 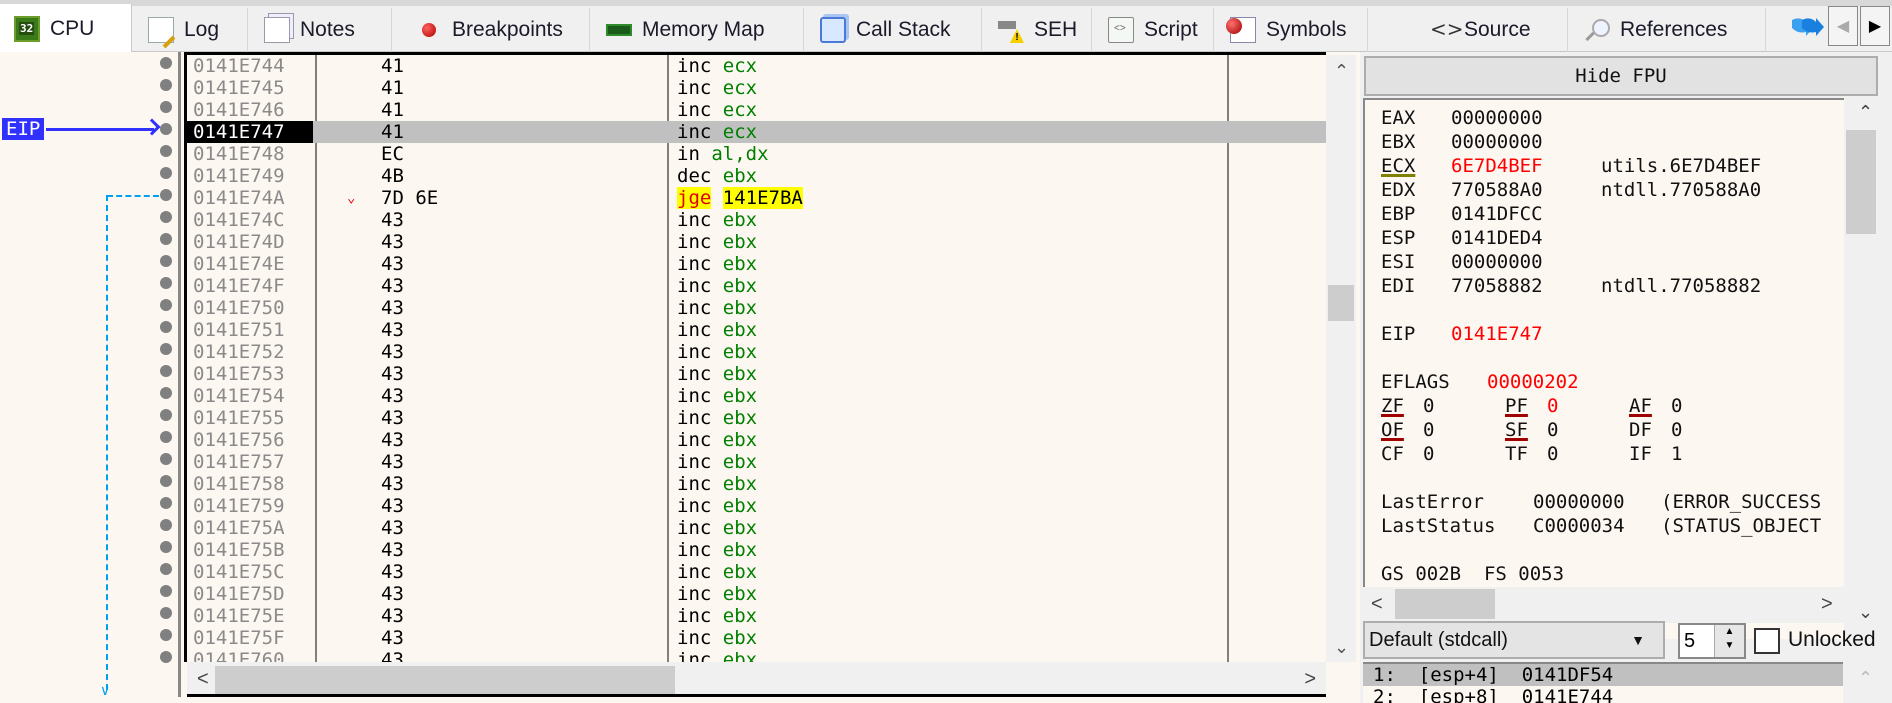 I want to click on hide-fpu-button: Hide FPU, so click(x=1621, y=76).